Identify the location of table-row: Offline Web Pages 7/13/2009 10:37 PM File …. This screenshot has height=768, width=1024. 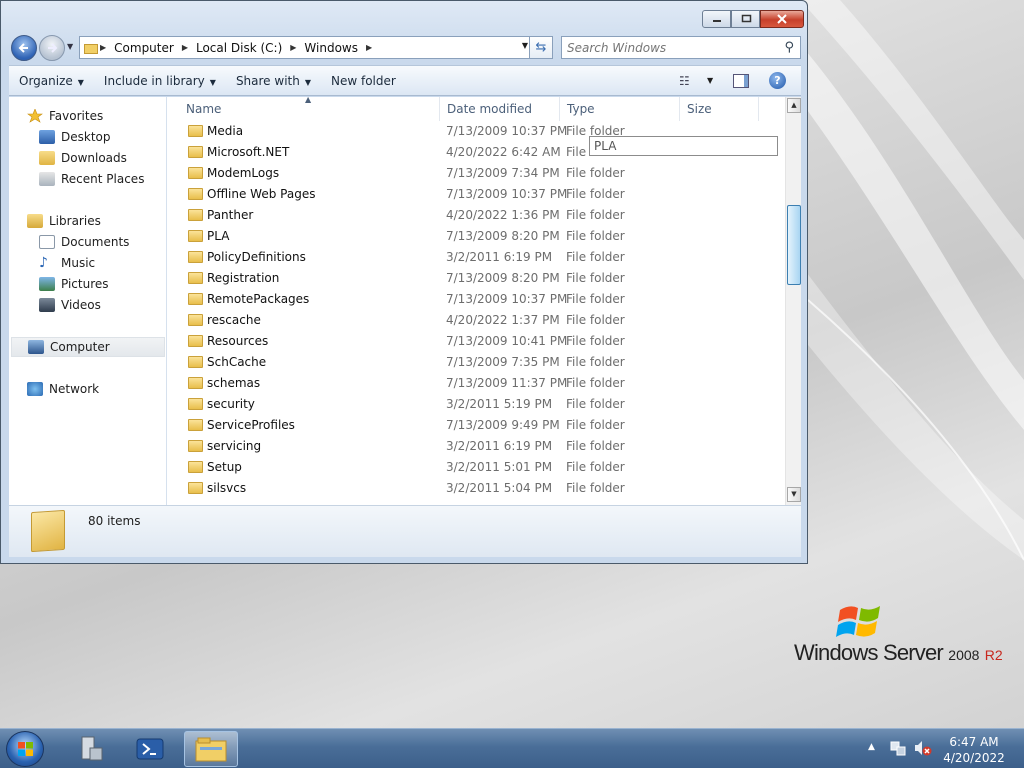
(476, 194).